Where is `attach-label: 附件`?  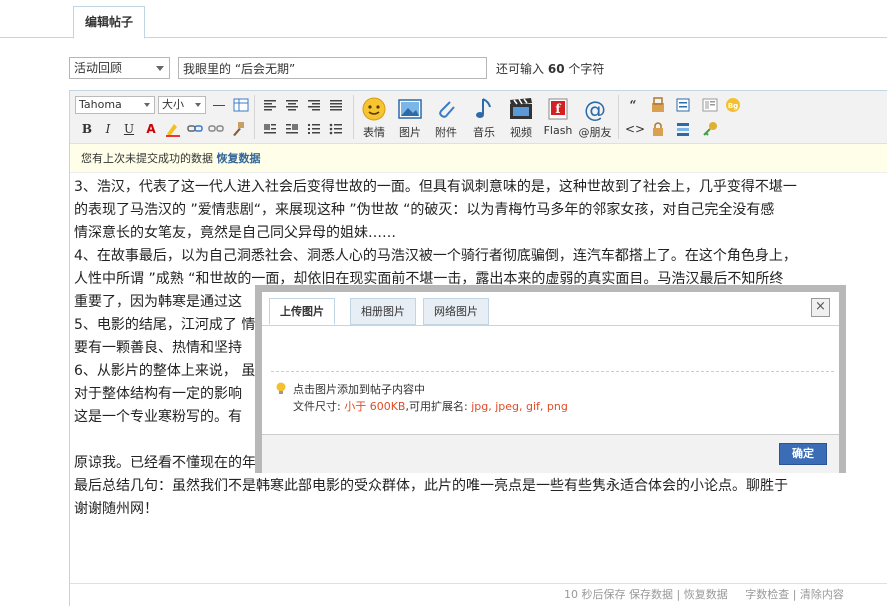 attach-label: 附件 is located at coordinates (446, 132).